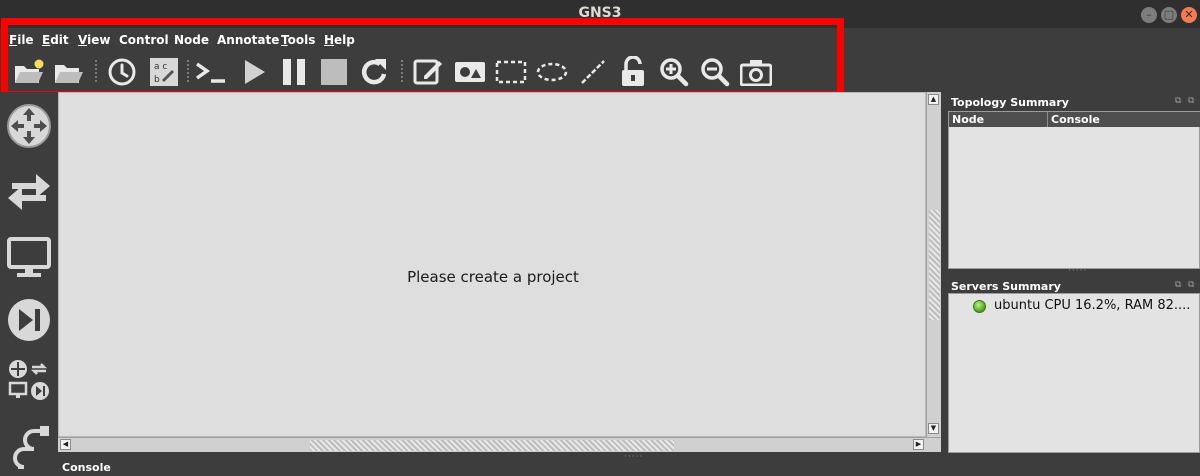 Image resolution: width=1200 pixels, height=476 pixels. I want to click on empty-project-message: Please create a project, so click(493, 277).